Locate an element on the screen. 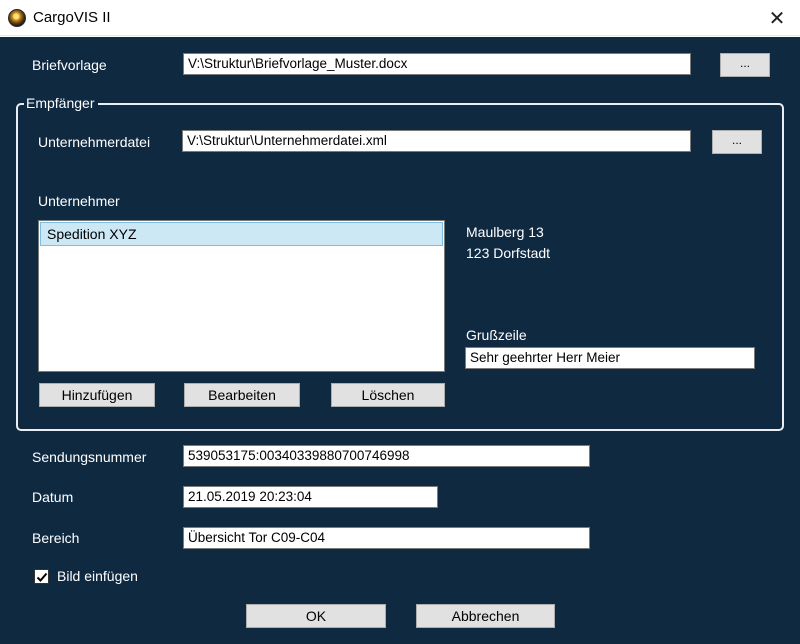 The image size is (800, 644). ok-button: OK is located at coordinates (316, 616).